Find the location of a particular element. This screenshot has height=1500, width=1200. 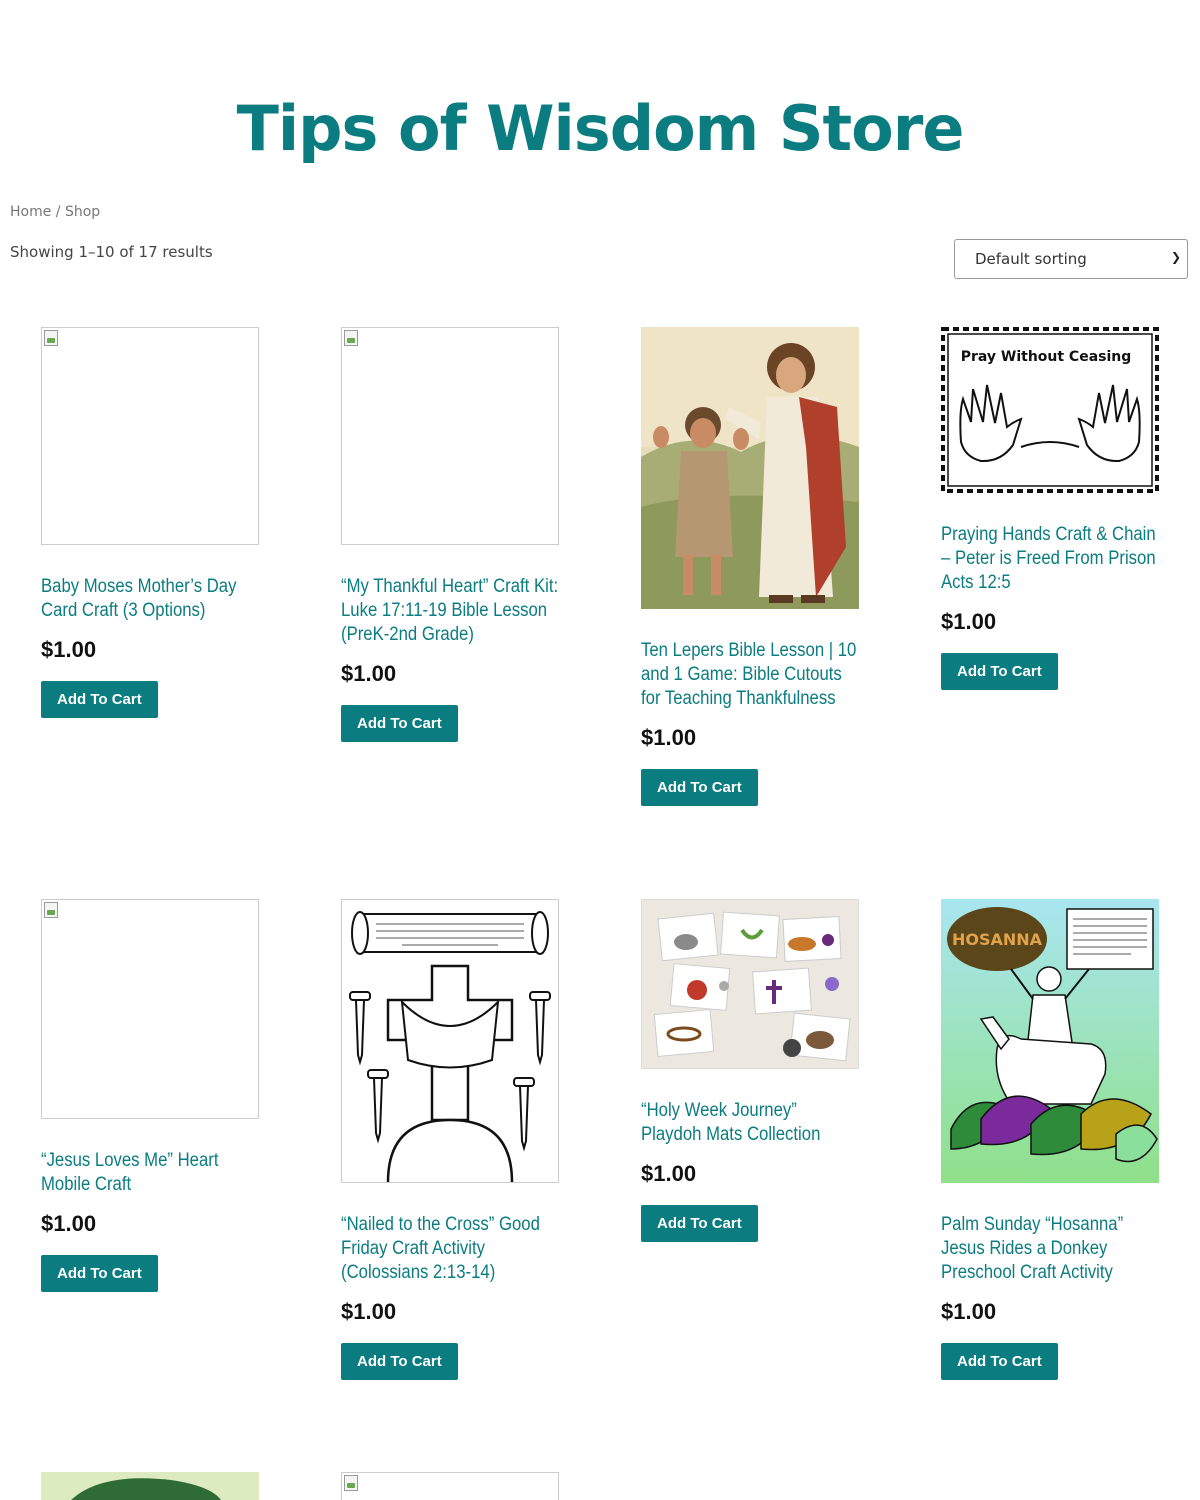

green-craft-image is located at coordinates (150, 1486).